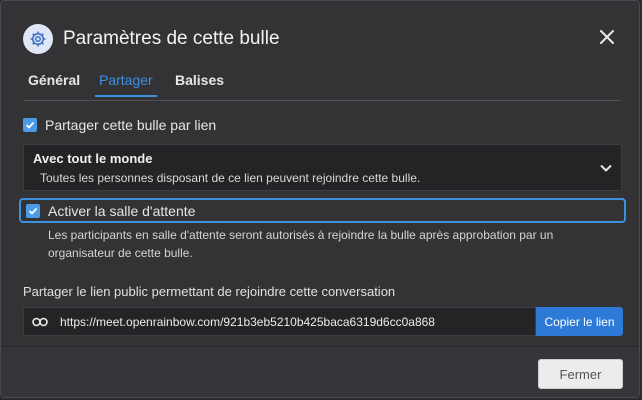 The image size is (642, 400). Describe the element at coordinates (93, 158) in the screenshot. I see `access-select-title: Avec tout le monde` at that location.